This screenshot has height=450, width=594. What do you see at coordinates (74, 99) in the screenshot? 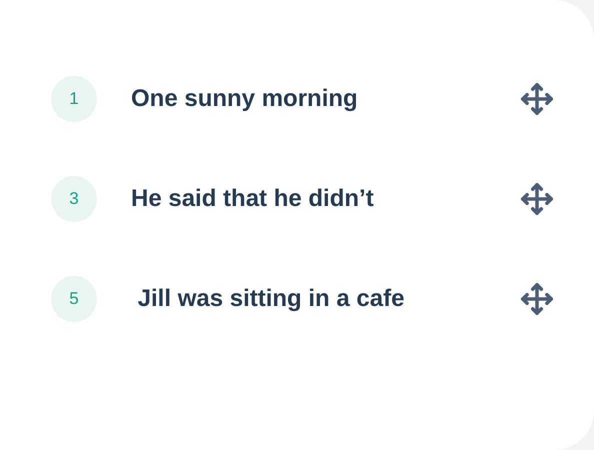
I see `step-number: 1` at bounding box center [74, 99].